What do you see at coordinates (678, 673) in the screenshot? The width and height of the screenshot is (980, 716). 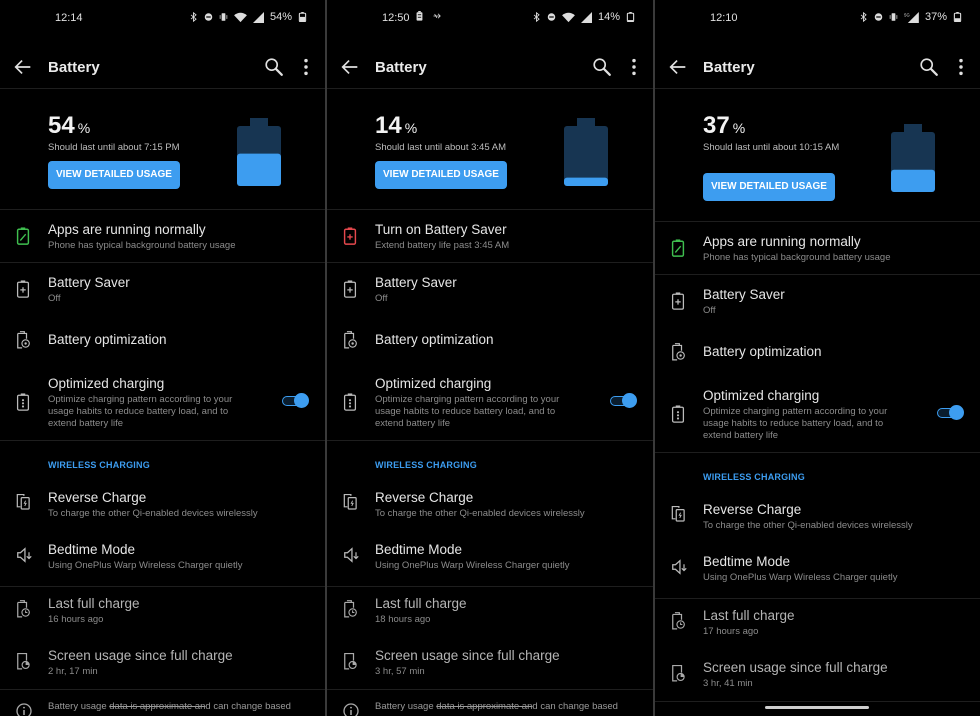 I see `screen-usage-icon` at bounding box center [678, 673].